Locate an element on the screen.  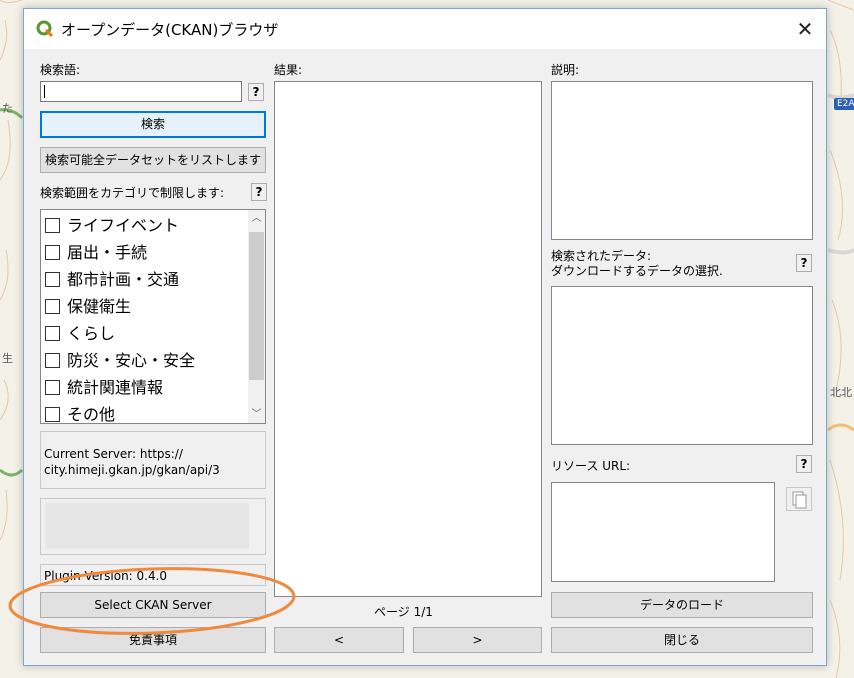
category-scrollbar: ︿ ﹀ is located at coordinates (256, 316).